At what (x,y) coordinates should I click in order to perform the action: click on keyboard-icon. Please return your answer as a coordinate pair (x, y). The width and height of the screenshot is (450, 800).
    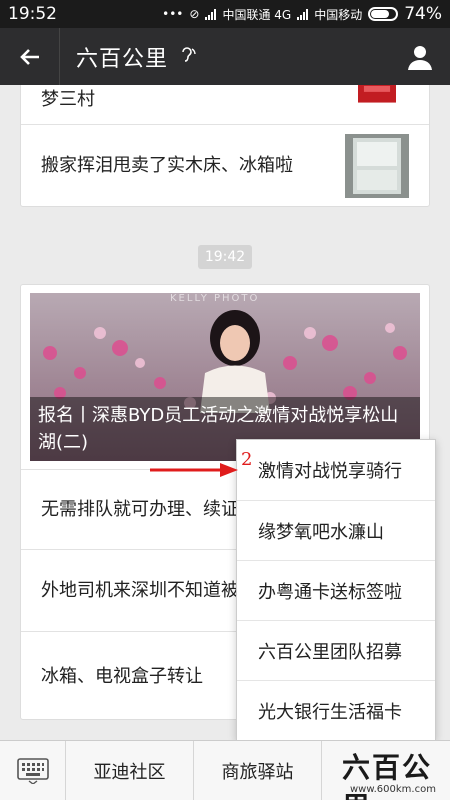
    Looking at the image, I should click on (32, 771).